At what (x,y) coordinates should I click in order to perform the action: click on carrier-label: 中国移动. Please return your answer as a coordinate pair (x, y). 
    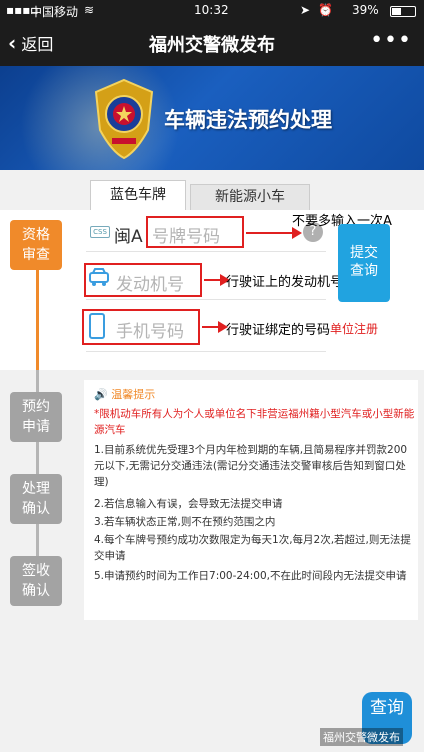
    Looking at the image, I should click on (54, 12).